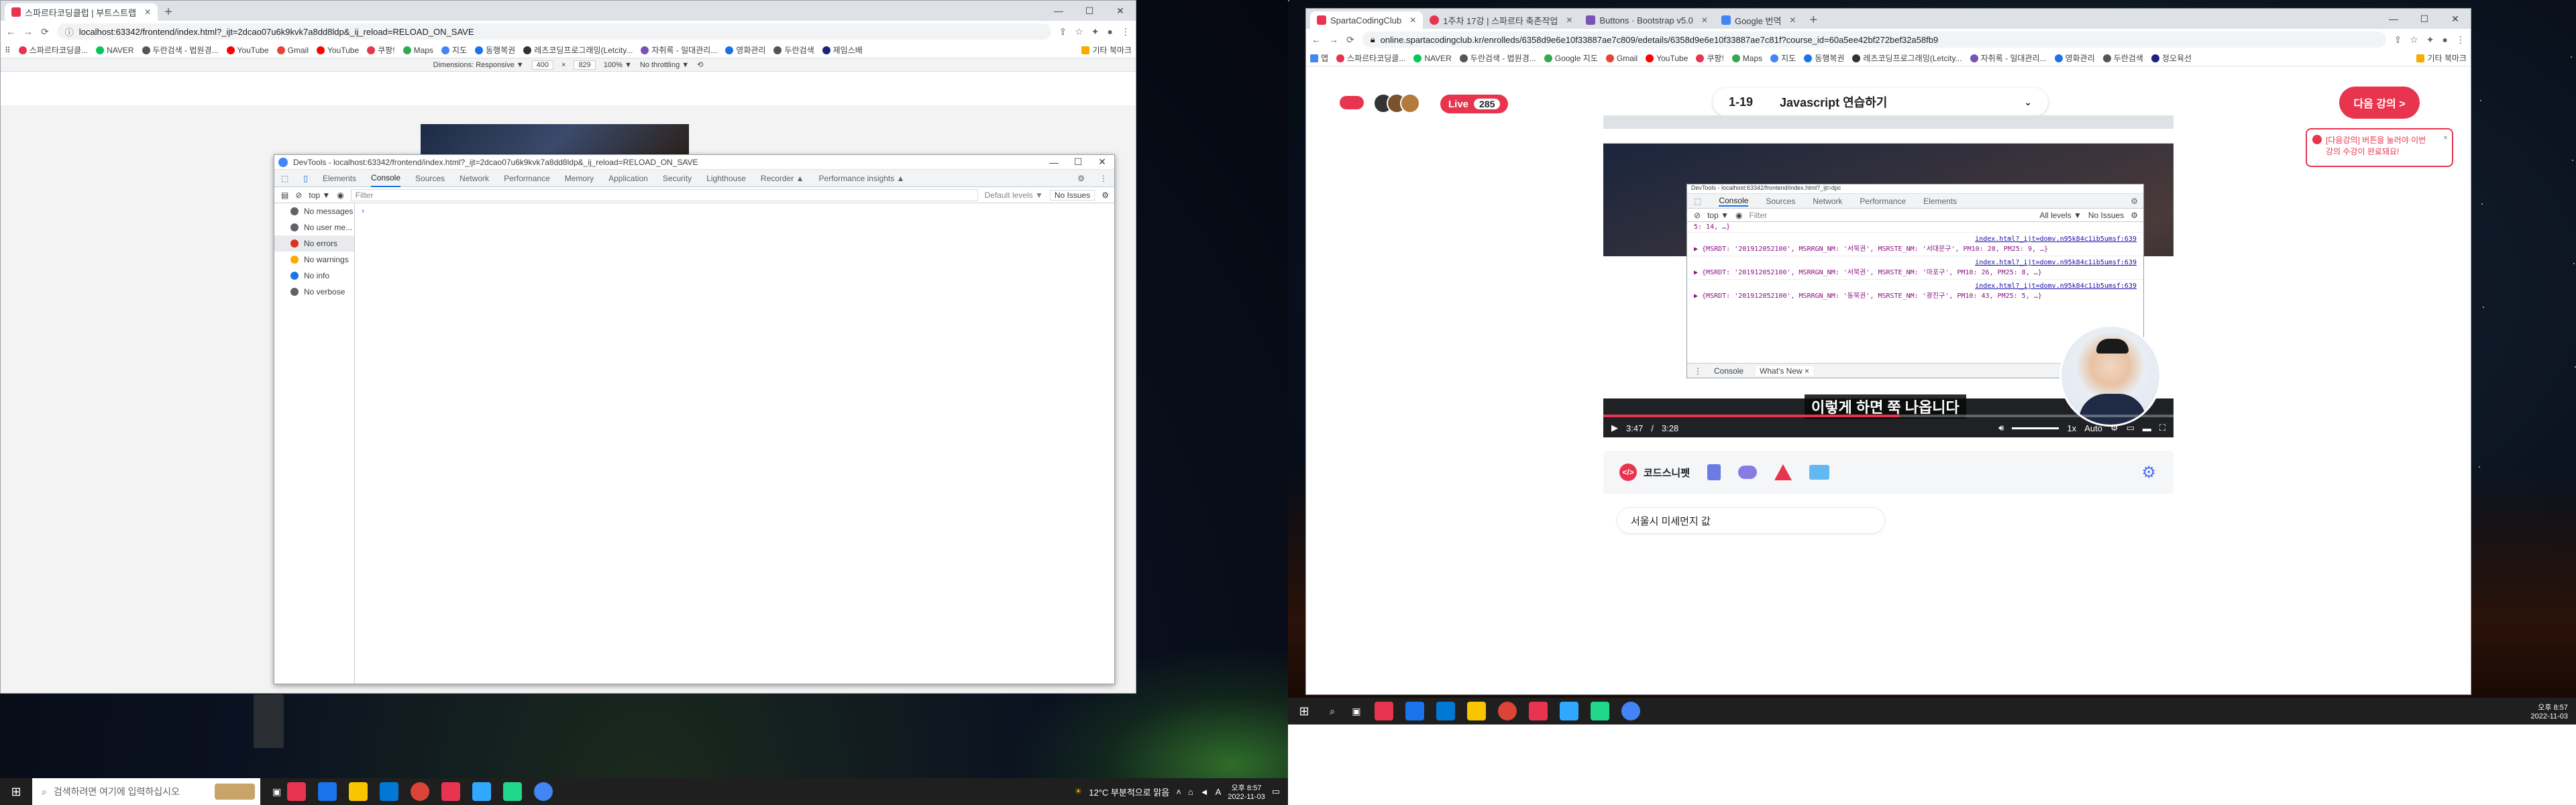 This screenshot has height=805, width=2576. Describe the element at coordinates (495, 50) in the screenshot. I see `bookmark-item: 동행복권` at that location.